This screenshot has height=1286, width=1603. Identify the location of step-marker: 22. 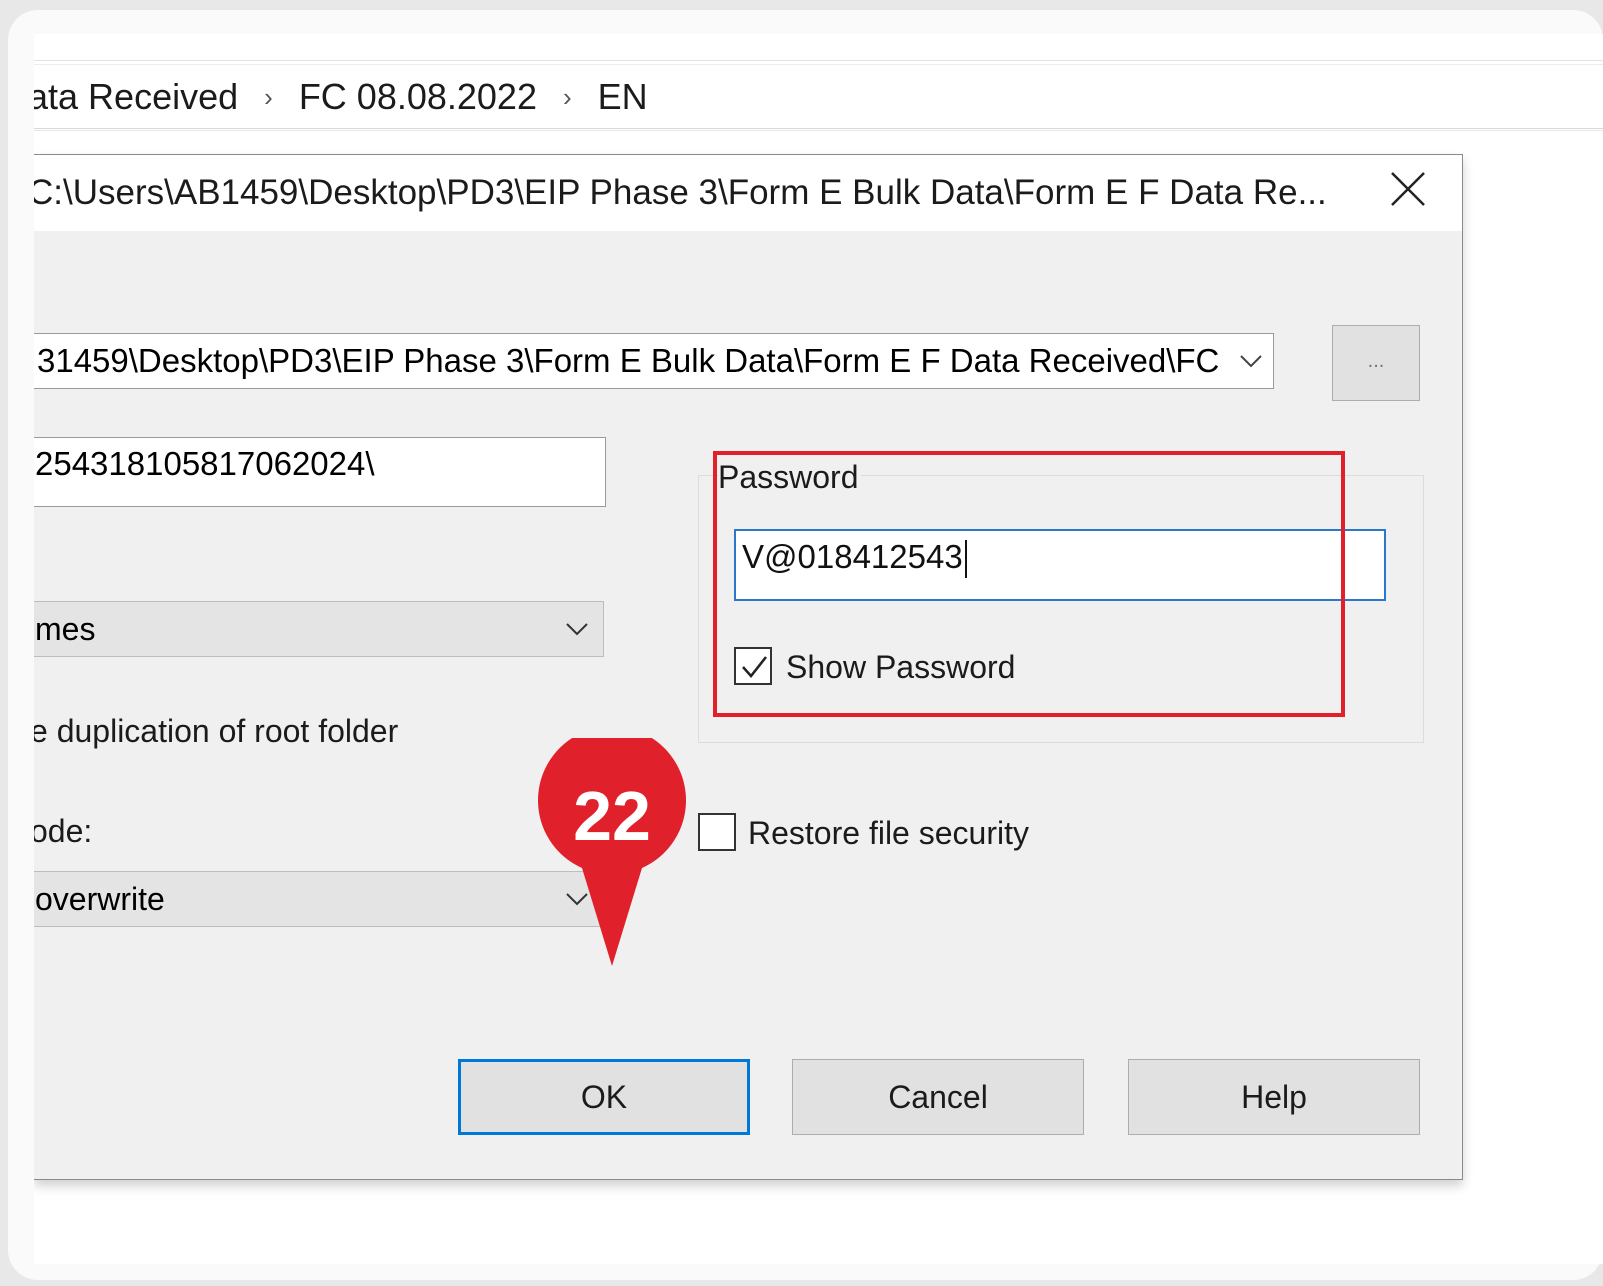
(612, 847).